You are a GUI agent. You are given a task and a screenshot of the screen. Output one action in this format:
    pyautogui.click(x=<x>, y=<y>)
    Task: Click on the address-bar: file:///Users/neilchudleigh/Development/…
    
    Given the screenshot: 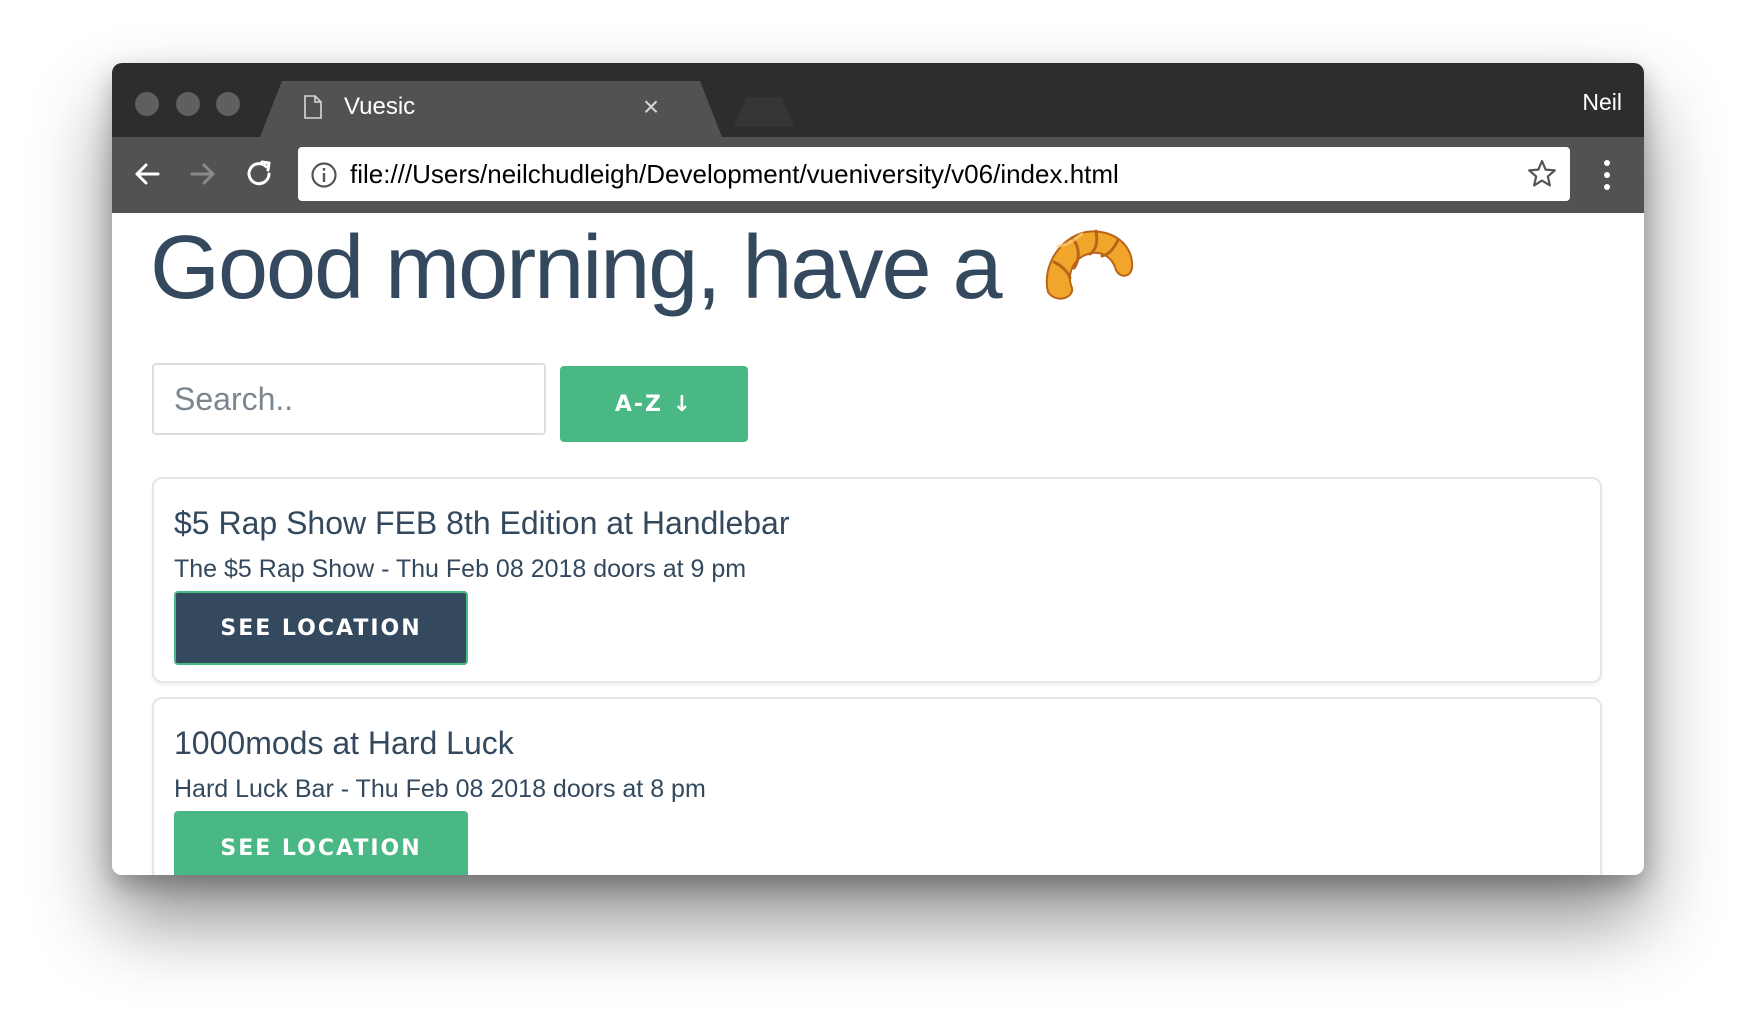 What is the action you would take?
    pyautogui.click(x=934, y=174)
    